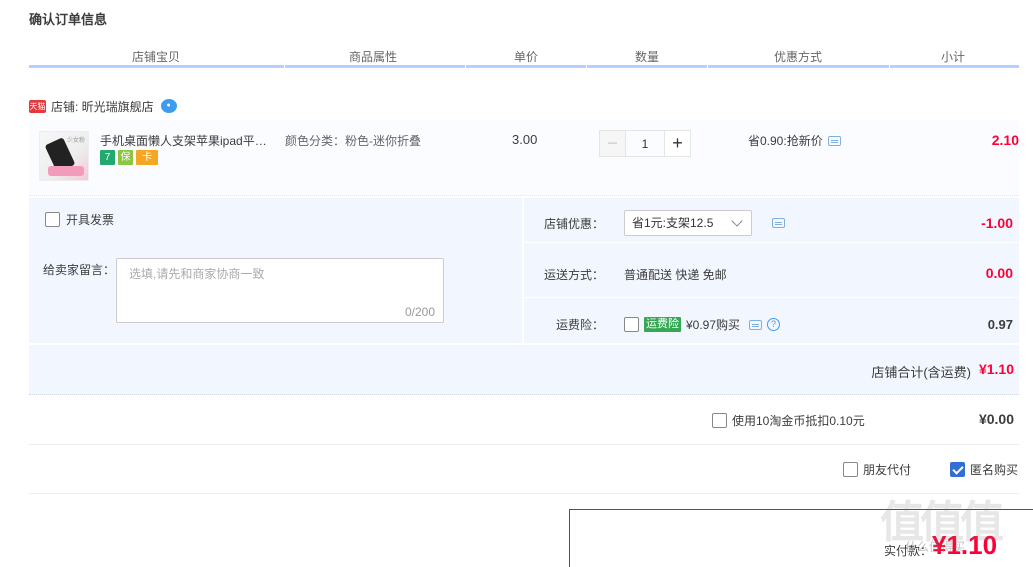  Describe the element at coordinates (935, 547) in the screenshot. I see `watermark-text: 什么值得买` at that location.